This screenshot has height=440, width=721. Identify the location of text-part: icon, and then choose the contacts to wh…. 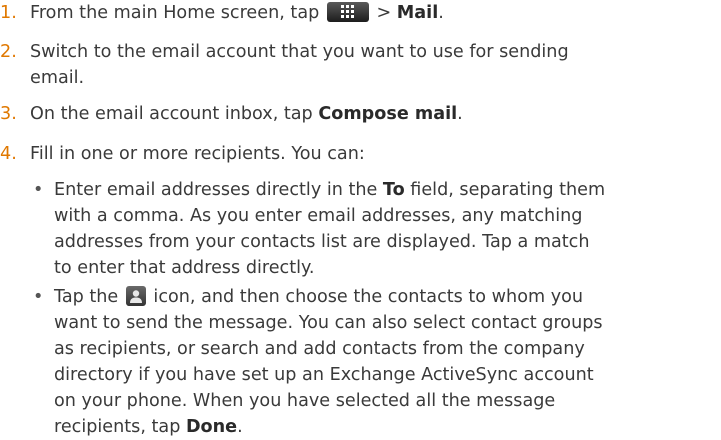
(365, 297).